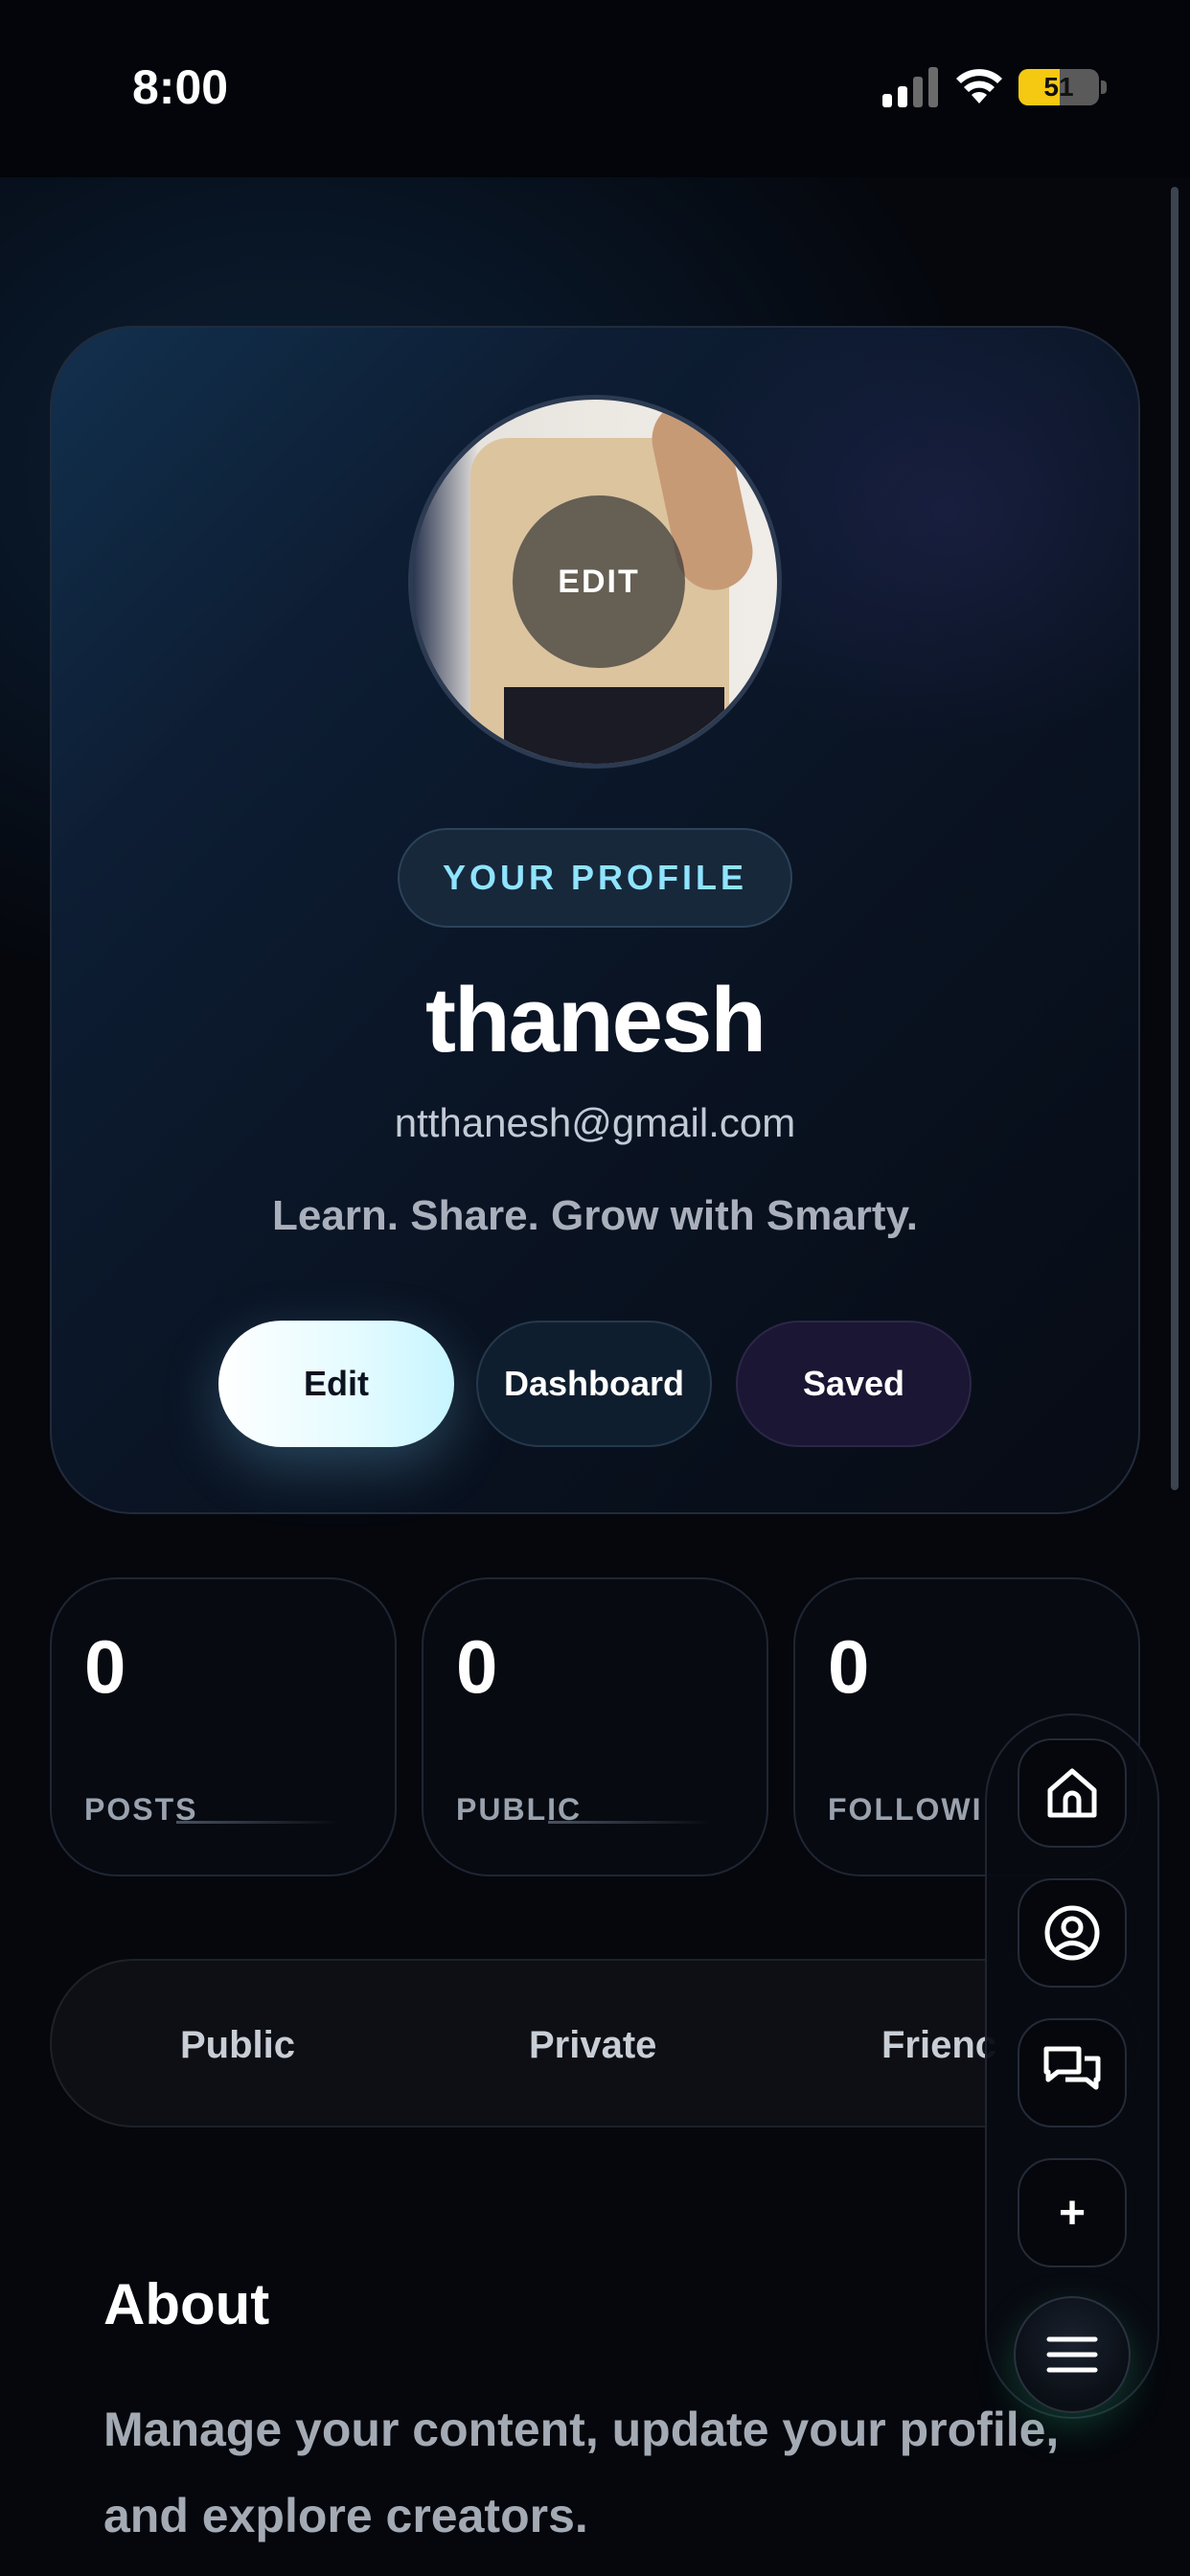 This screenshot has width=1190, height=2576. What do you see at coordinates (594, 1384) in the screenshot?
I see `dashboard-button: Dashboard` at bounding box center [594, 1384].